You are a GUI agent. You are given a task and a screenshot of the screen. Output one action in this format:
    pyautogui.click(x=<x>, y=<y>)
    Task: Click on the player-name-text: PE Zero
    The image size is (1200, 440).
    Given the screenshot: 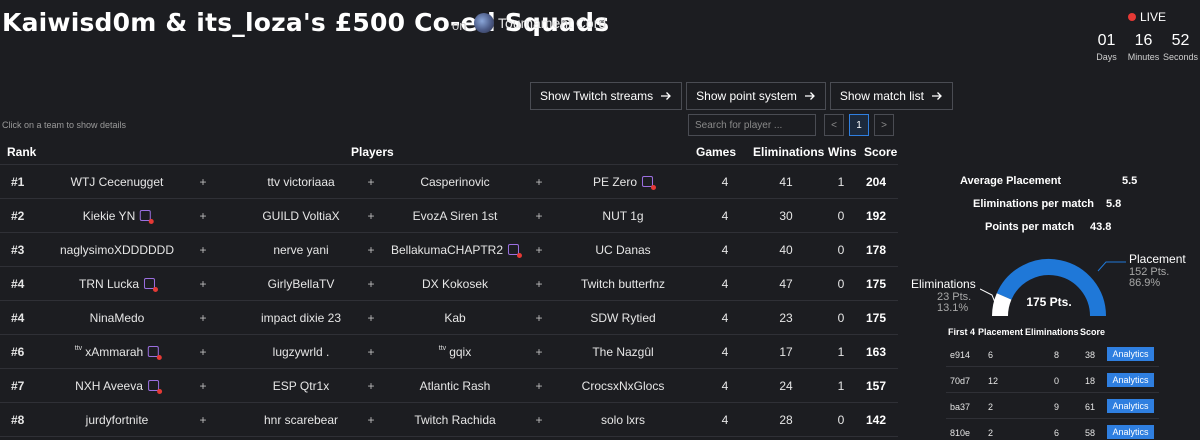 What is the action you would take?
    pyautogui.click(x=615, y=182)
    